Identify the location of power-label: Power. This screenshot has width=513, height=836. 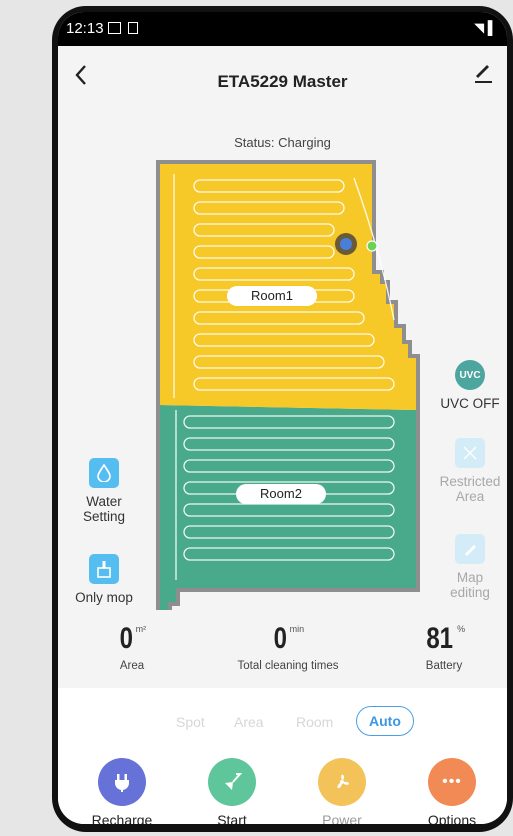
(342, 818).